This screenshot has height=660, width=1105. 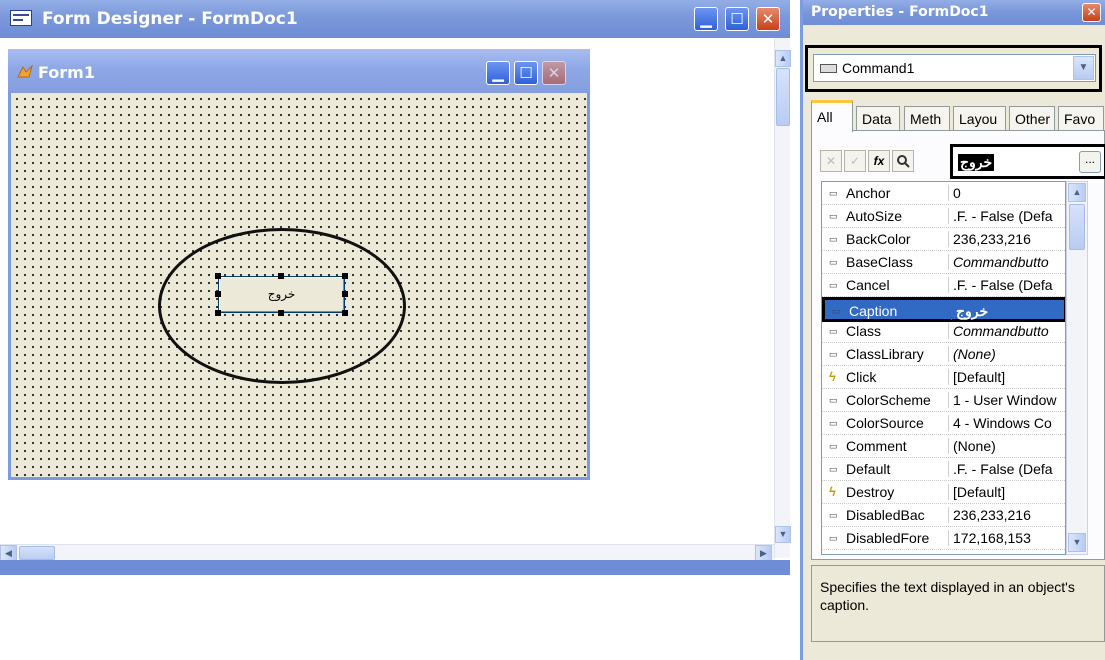 What do you see at coordinates (1008, 311) in the screenshot?
I see `property-value: خروج` at bounding box center [1008, 311].